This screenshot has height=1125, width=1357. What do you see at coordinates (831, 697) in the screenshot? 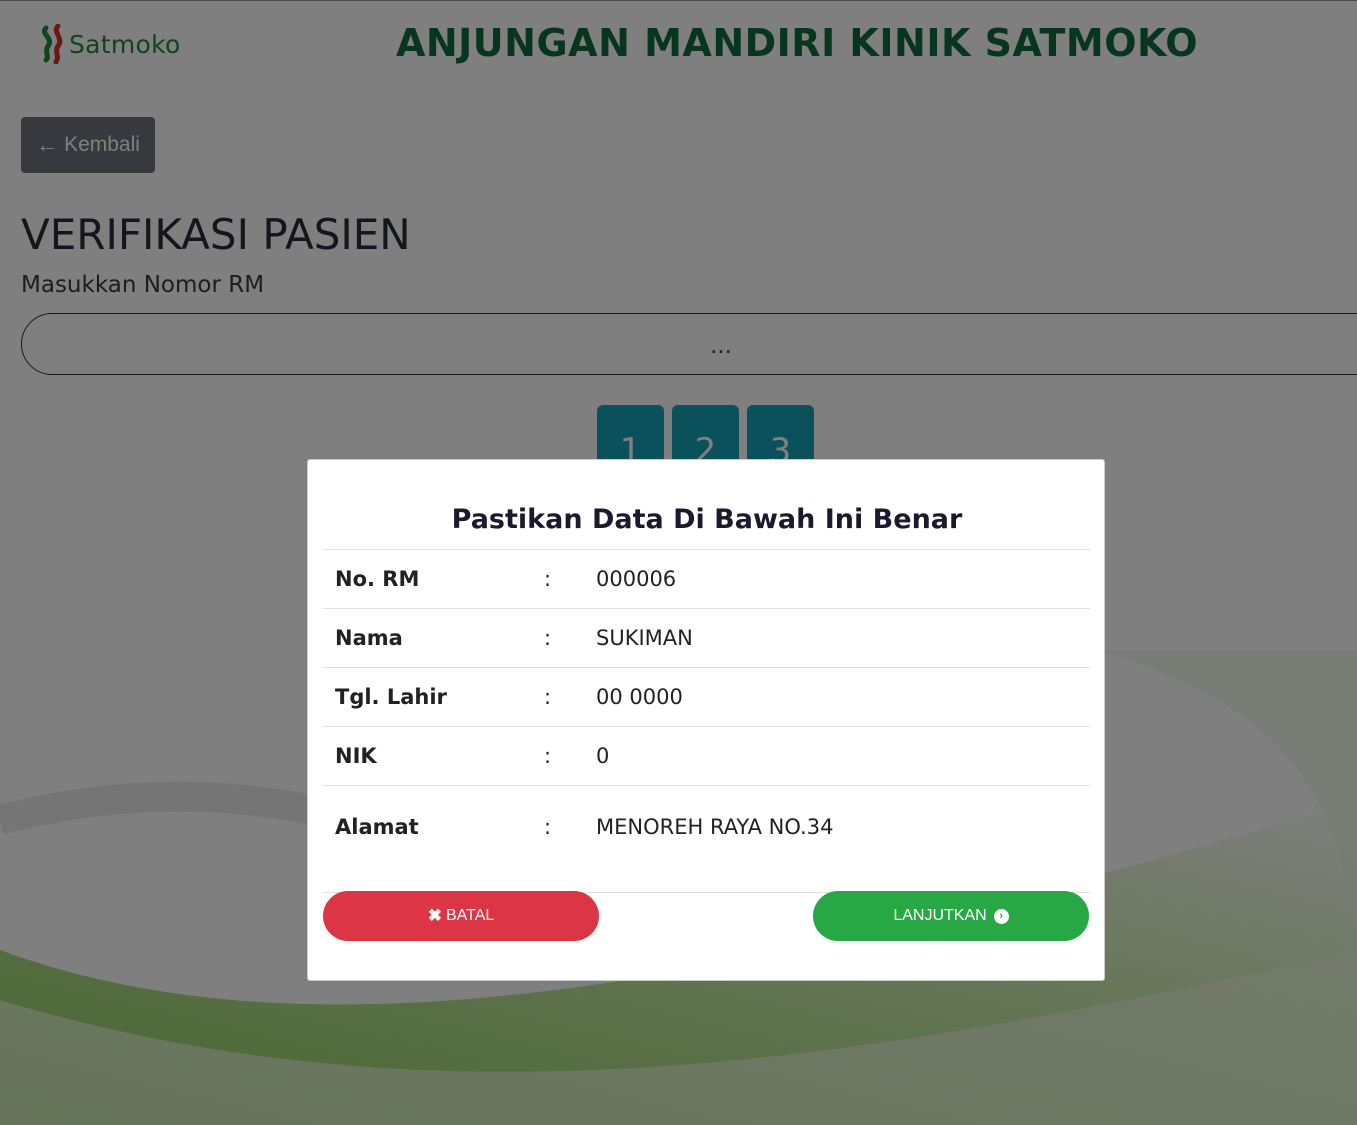
I see `row-value: 00 0000` at bounding box center [831, 697].